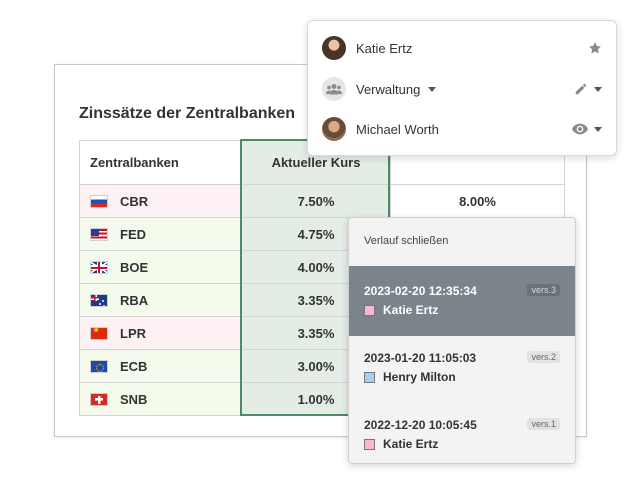 The image size is (640, 500). I want to click on history-datetime: 2023-02-20 12:35:34, so click(420, 291).